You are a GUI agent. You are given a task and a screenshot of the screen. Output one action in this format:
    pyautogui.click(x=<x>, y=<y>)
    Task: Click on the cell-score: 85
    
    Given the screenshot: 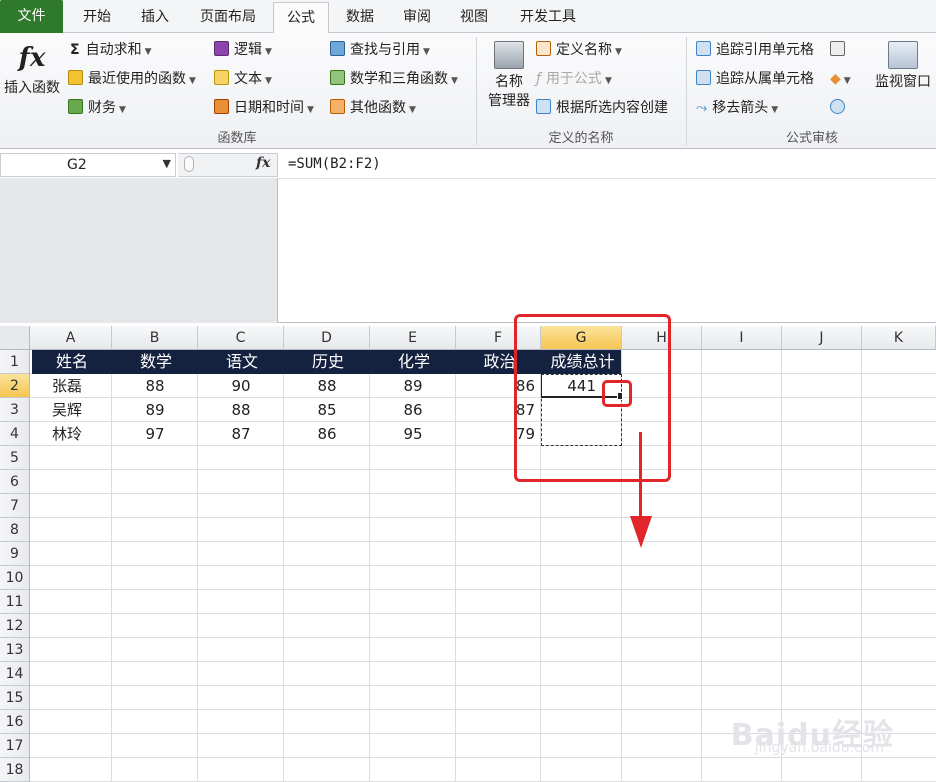 What is the action you would take?
    pyautogui.click(x=327, y=410)
    